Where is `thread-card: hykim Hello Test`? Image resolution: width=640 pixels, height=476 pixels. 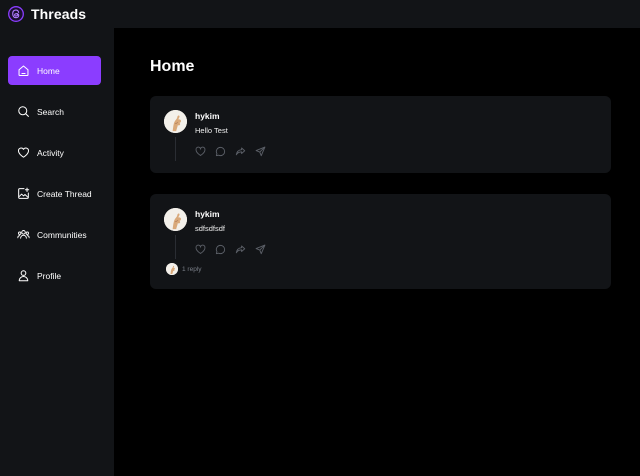
thread-card: hykim Hello Test is located at coordinates (380, 134).